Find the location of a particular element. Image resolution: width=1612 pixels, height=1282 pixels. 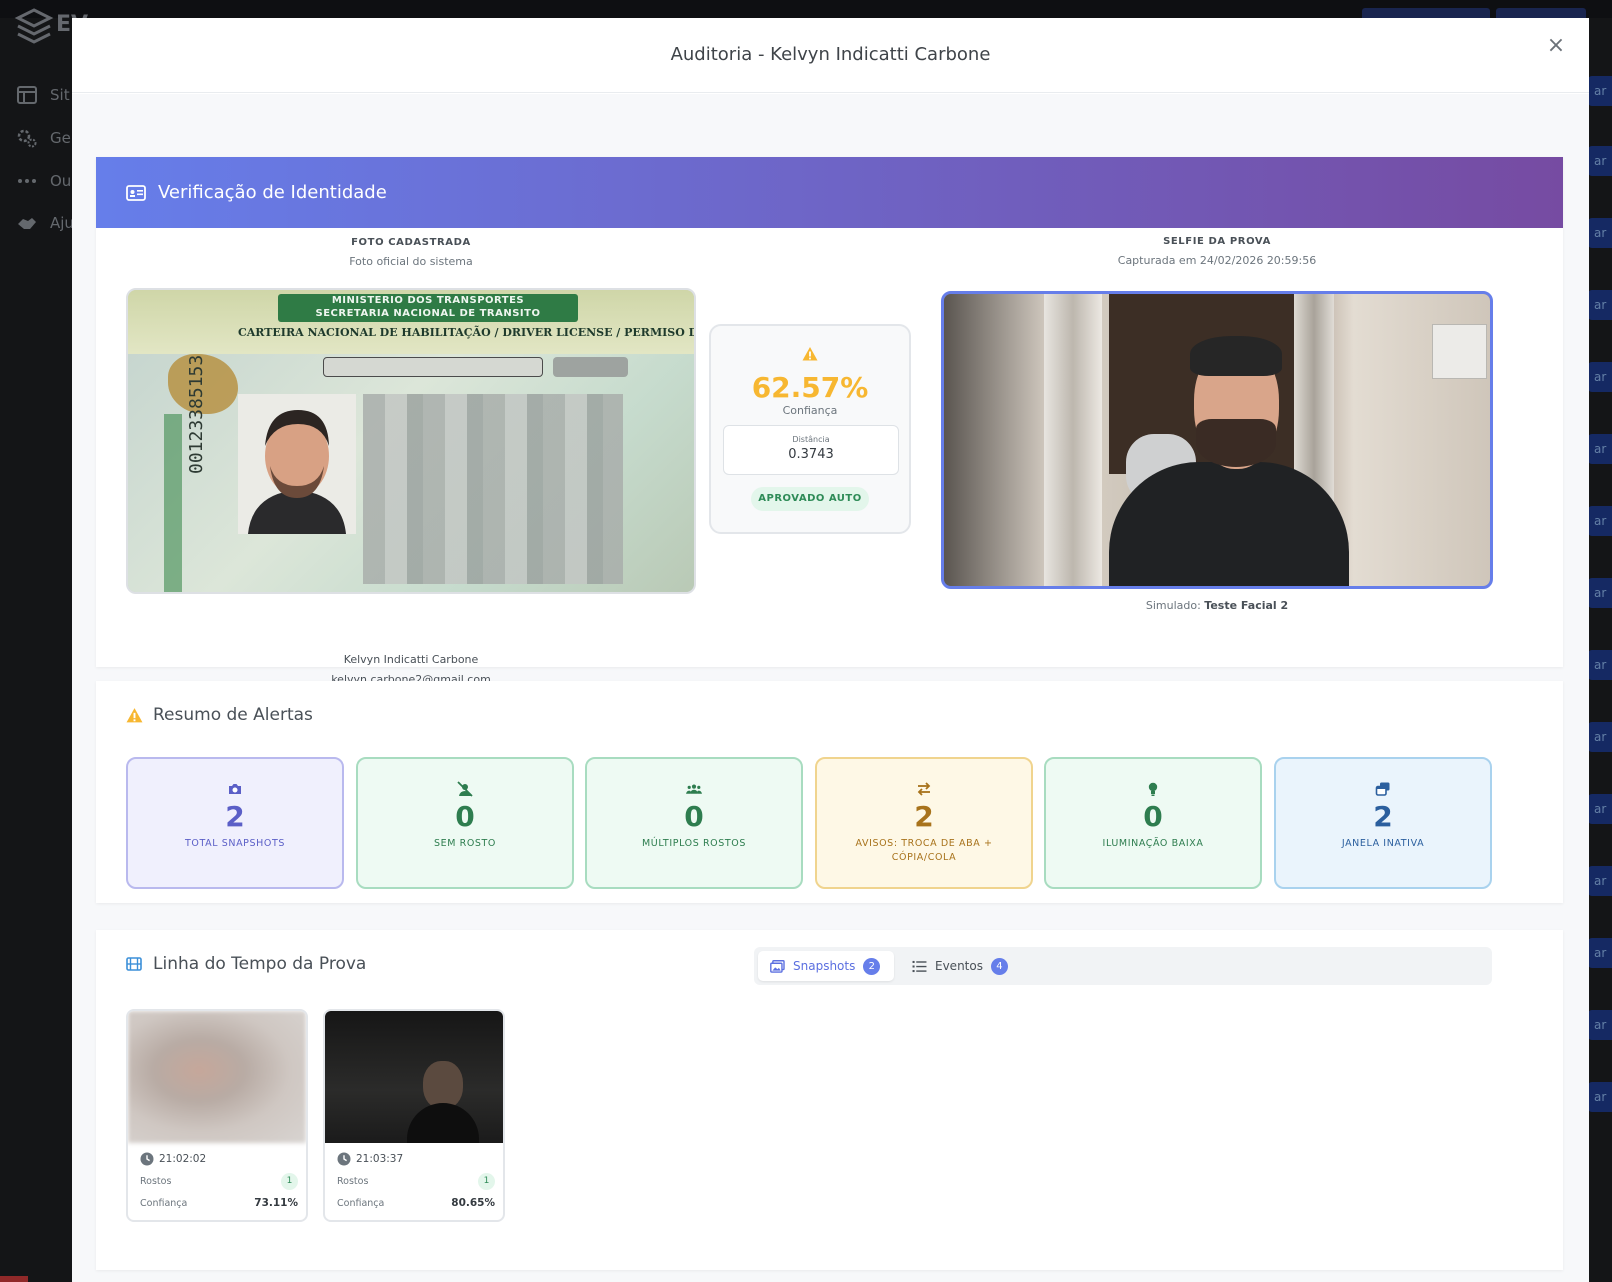

id-card-icon is located at coordinates (136, 192).